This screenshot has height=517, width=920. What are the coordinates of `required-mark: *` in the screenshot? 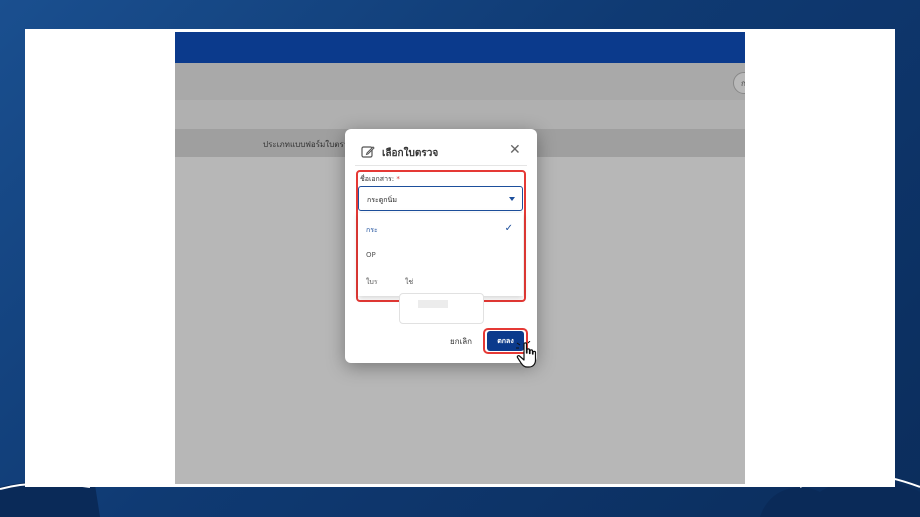 It's located at (398, 179).